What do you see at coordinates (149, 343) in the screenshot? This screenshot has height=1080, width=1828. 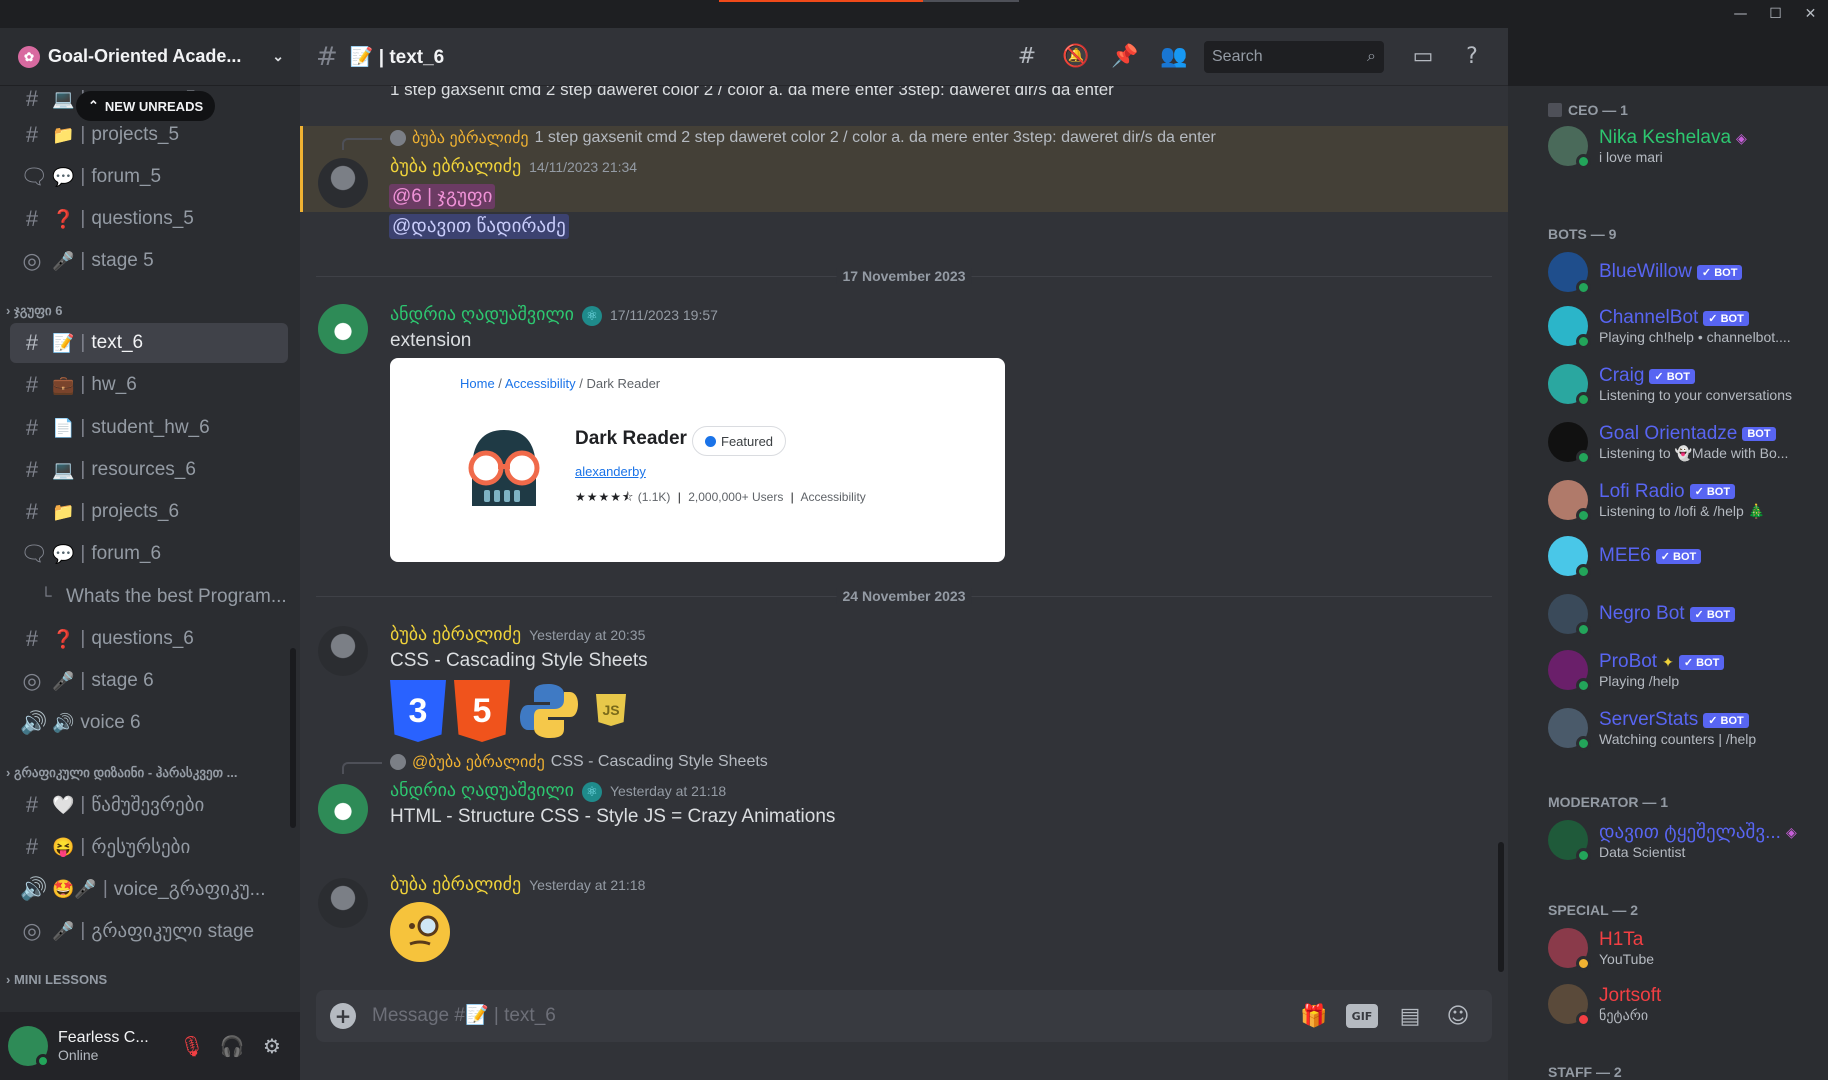 I see `channel-text-6: # 📝 | text_6` at bounding box center [149, 343].